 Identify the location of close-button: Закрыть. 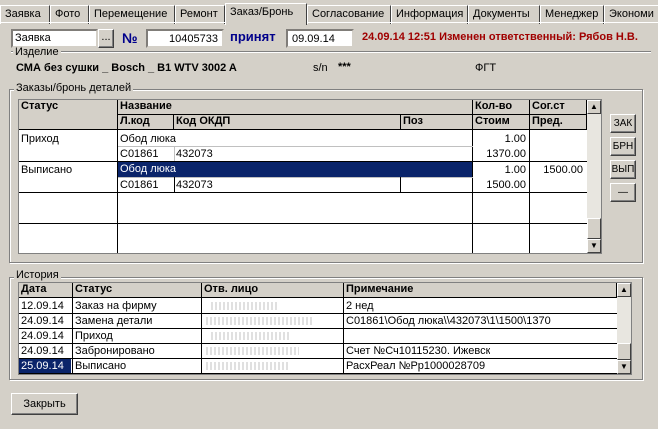
(44, 404).